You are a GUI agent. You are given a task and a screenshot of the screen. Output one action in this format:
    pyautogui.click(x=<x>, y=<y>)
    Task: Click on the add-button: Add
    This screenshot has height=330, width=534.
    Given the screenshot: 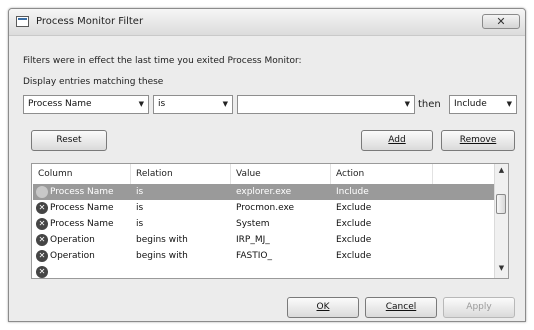 What is the action you would take?
    pyautogui.click(x=397, y=140)
    